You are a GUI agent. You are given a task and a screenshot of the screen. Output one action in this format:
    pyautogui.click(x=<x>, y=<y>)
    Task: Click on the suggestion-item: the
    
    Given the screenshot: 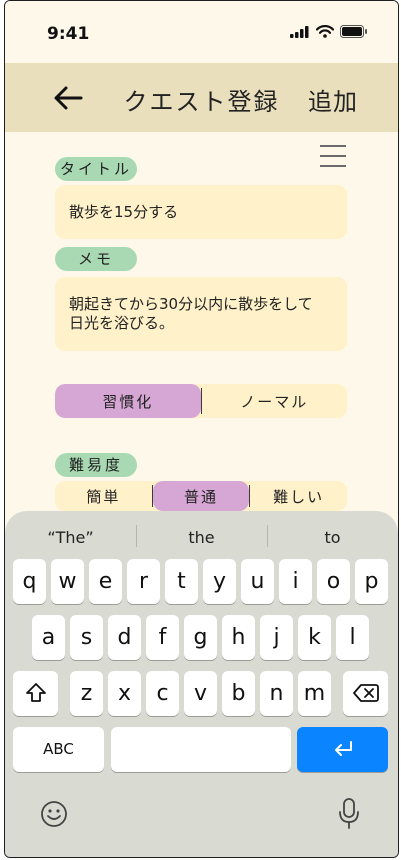 What is the action you would take?
    pyautogui.click(x=201, y=537)
    